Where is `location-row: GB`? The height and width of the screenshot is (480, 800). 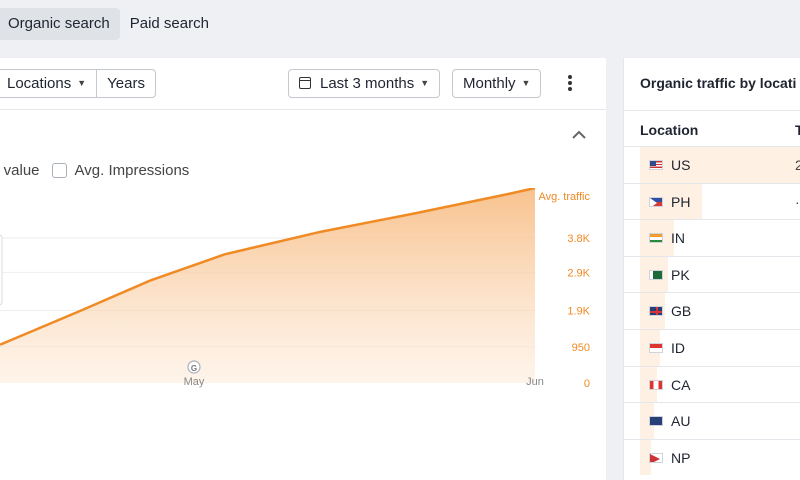
location-row: GB is located at coordinates (712, 310).